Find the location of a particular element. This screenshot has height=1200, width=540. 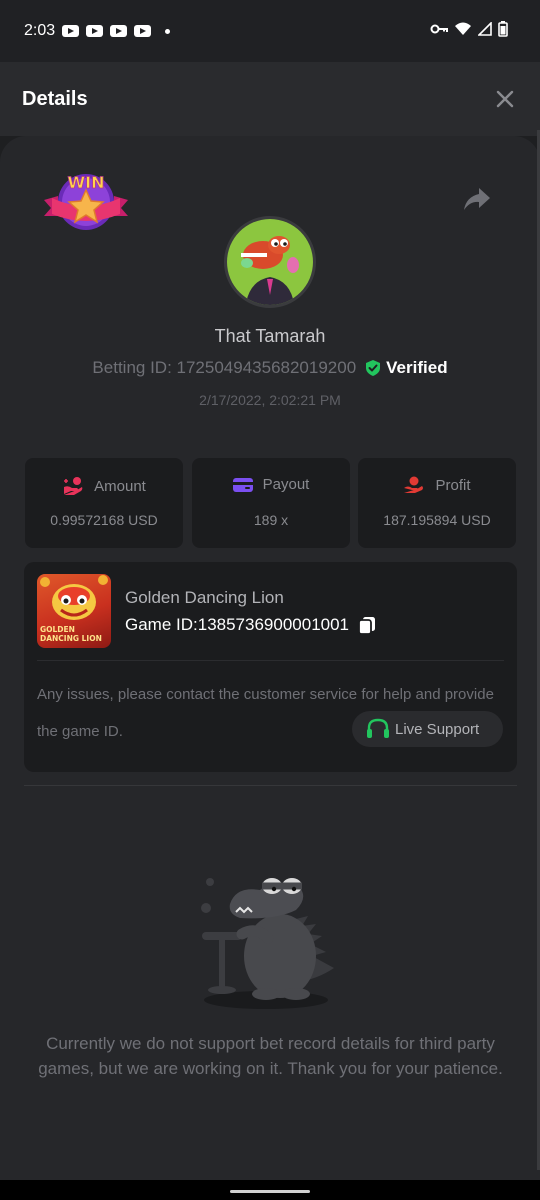

profit-value: 187.195894 USD is located at coordinates (437, 520).